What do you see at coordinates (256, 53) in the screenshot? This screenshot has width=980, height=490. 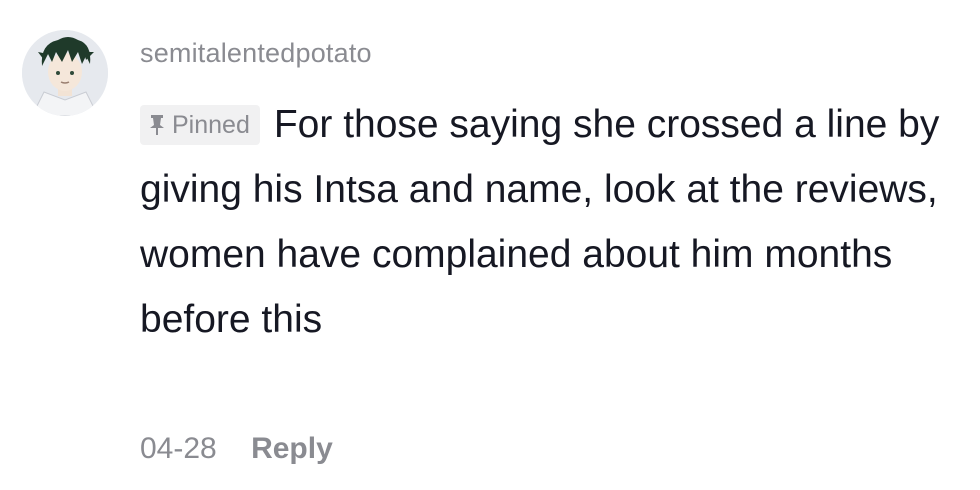 I see `comment-username: semitalentedpotato` at bounding box center [256, 53].